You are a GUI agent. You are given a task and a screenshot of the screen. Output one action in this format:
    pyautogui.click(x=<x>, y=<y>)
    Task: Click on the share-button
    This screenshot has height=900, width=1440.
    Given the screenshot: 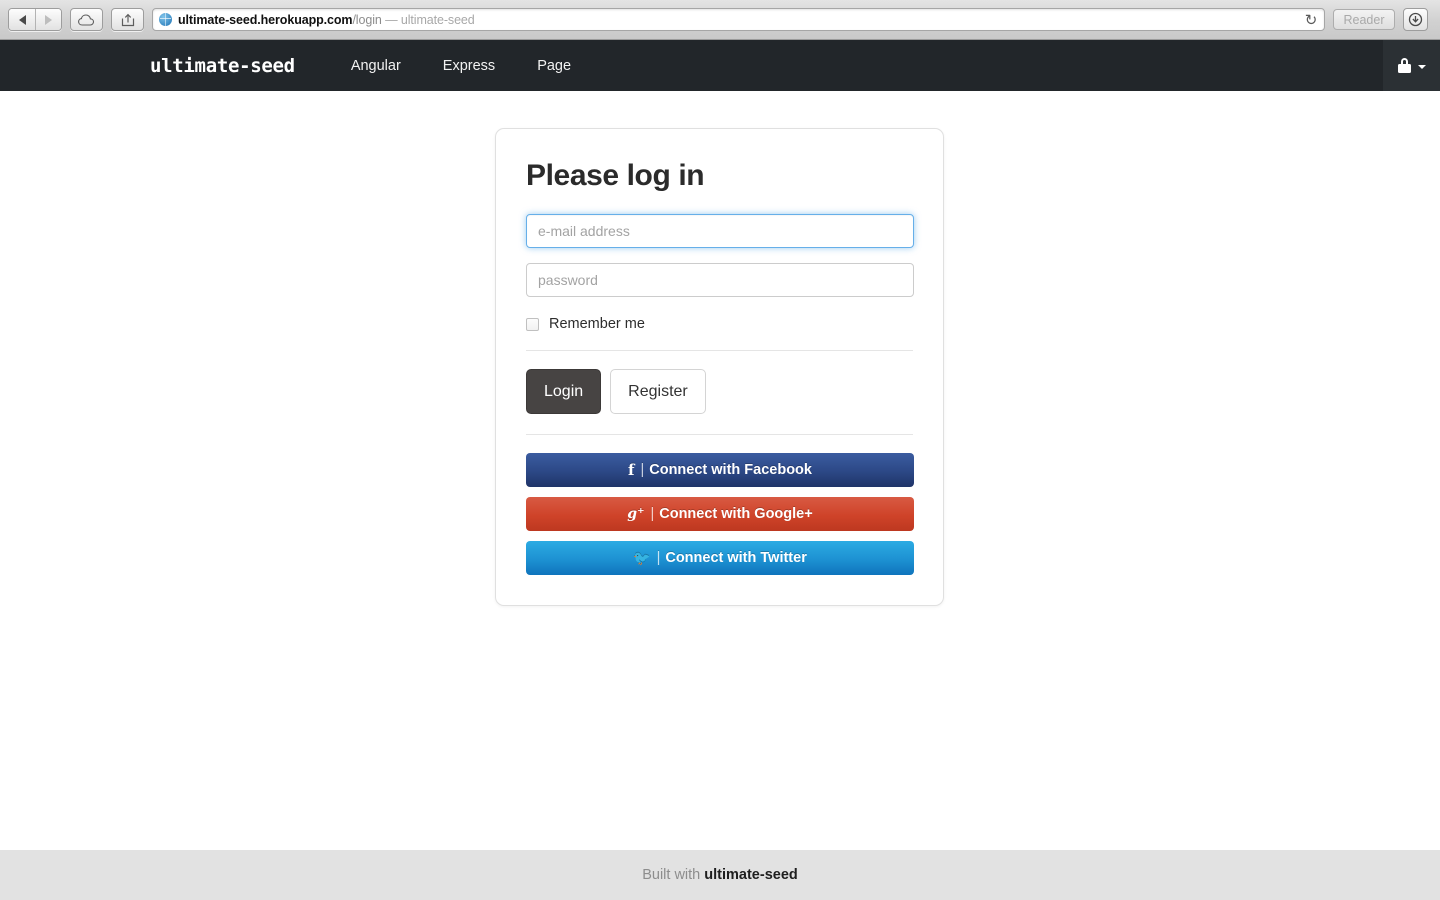 What is the action you would take?
    pyautogui.click(x=127, y=19)
    